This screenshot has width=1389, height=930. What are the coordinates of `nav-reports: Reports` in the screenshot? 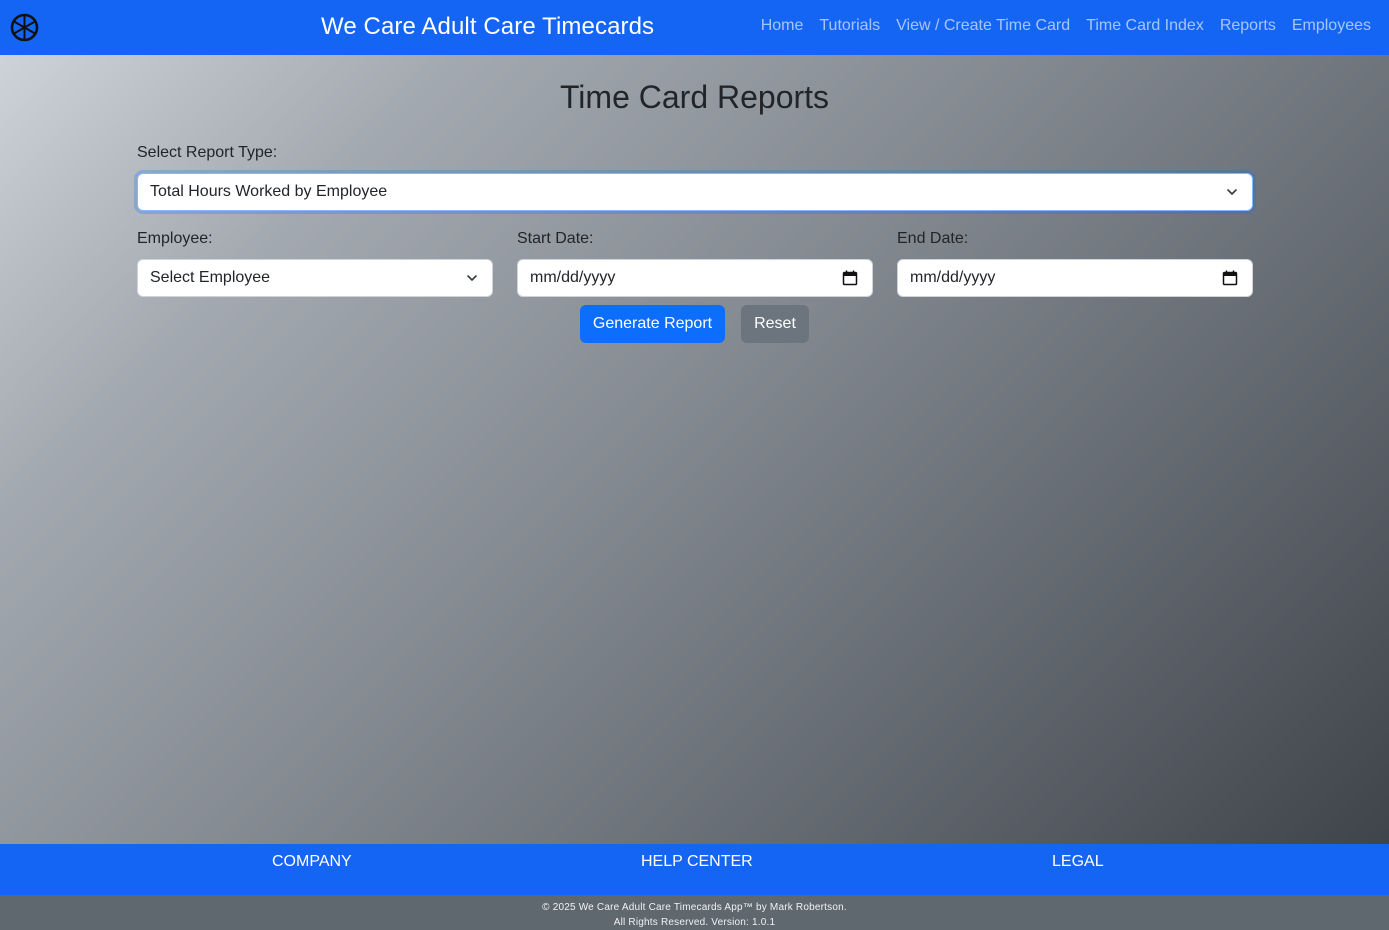 It's located at (1248, 26).